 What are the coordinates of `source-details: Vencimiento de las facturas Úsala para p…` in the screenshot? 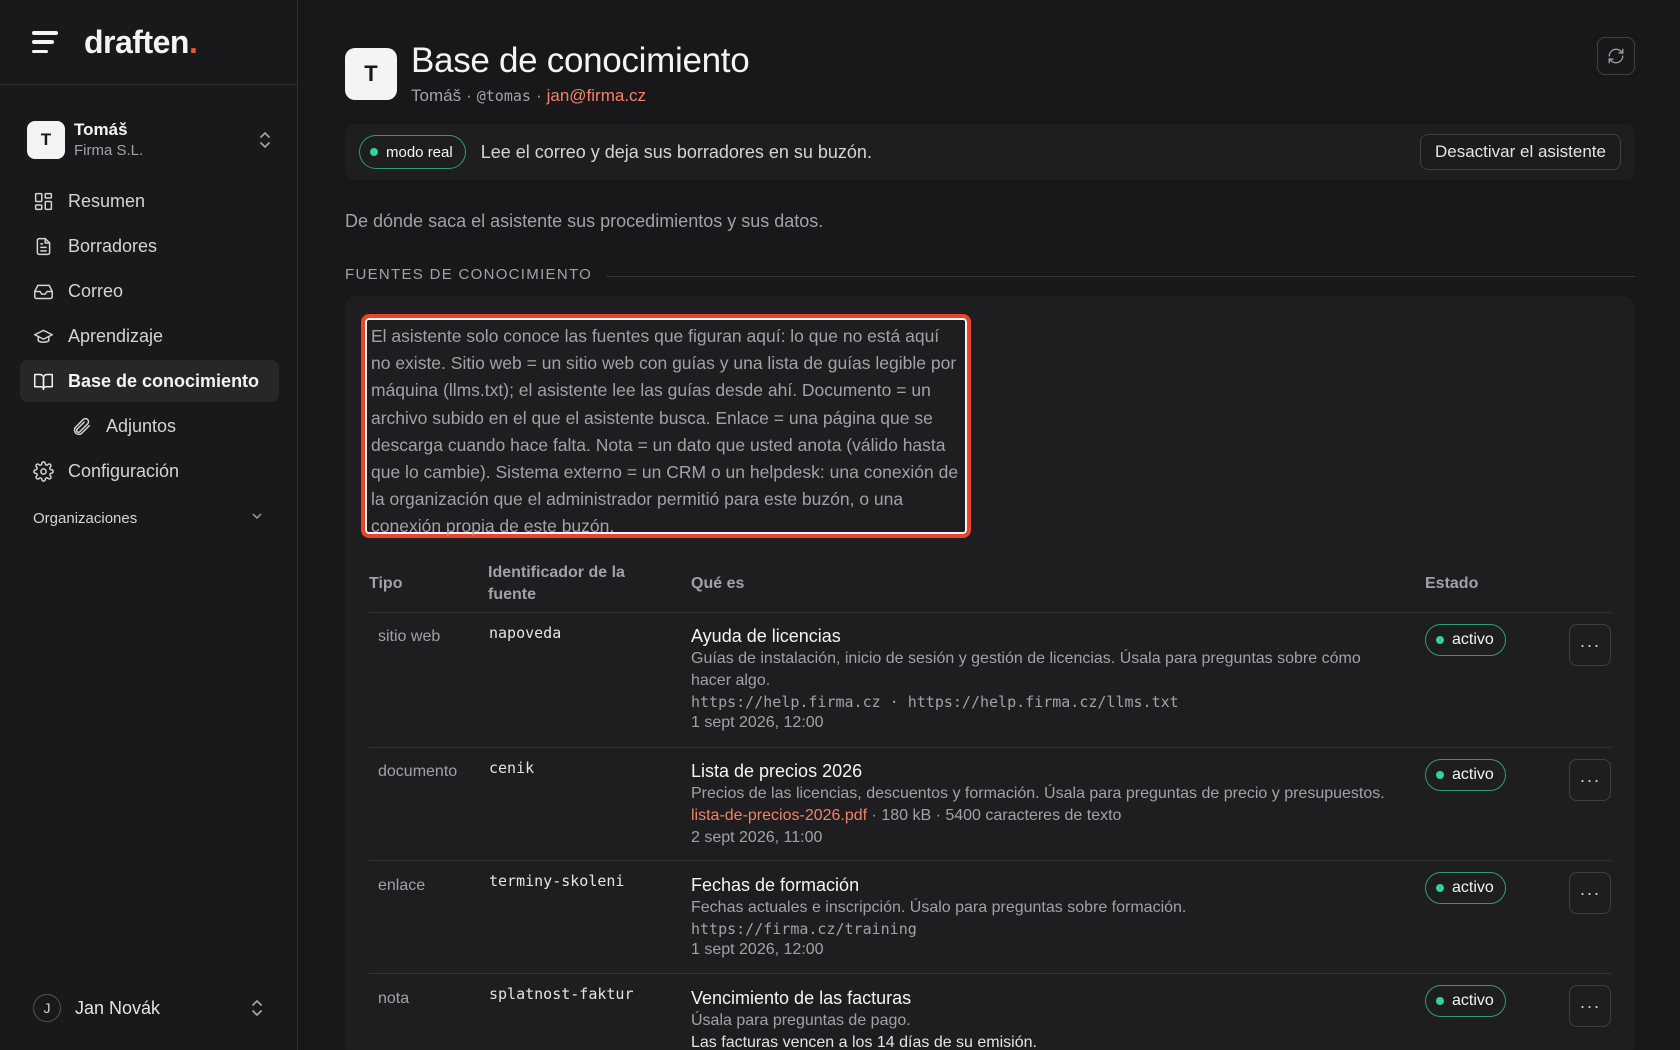 It's located at (1041, 1018).